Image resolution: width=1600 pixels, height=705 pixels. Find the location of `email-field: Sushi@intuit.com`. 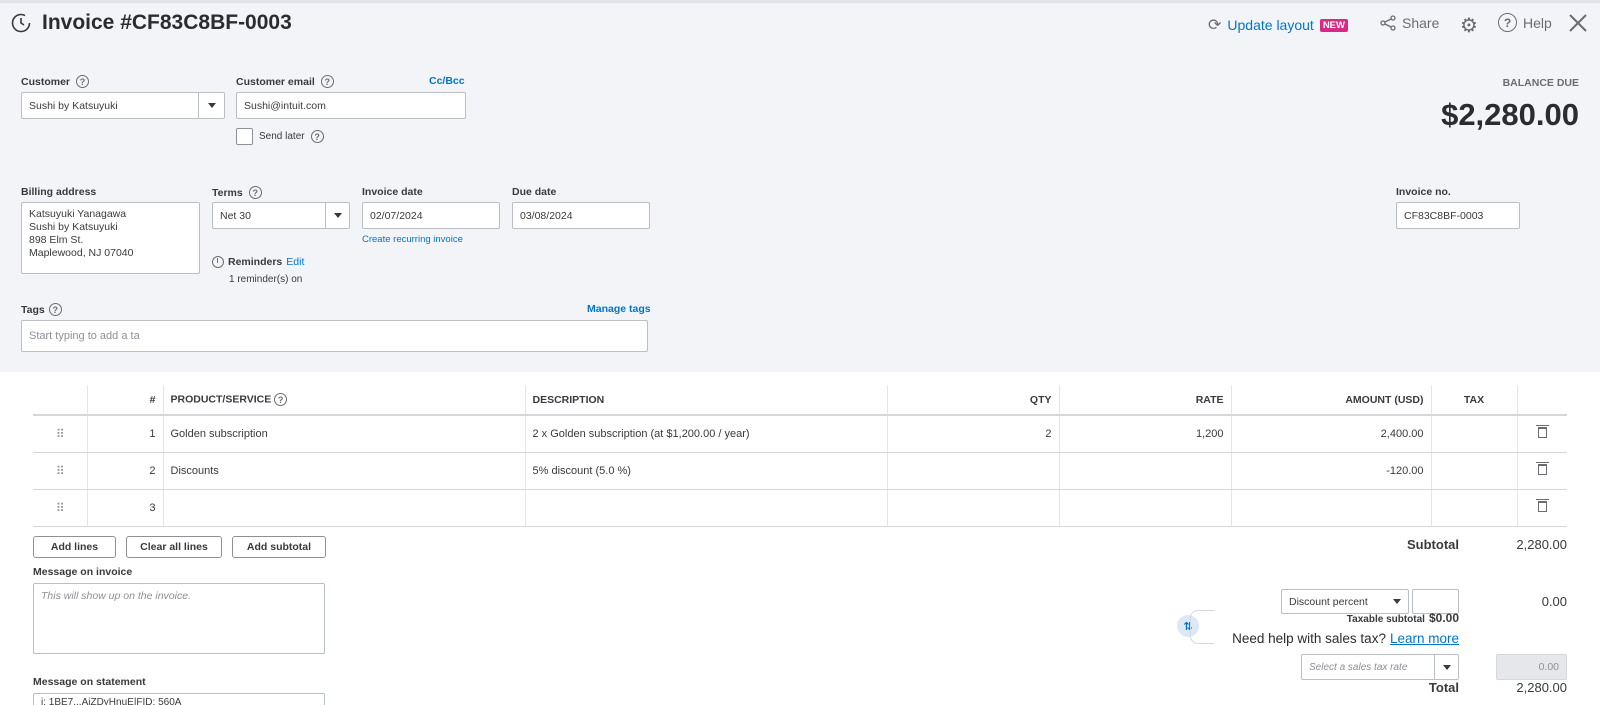

email-field: Sushi@intuit.com is located at coordinates (351, 105).